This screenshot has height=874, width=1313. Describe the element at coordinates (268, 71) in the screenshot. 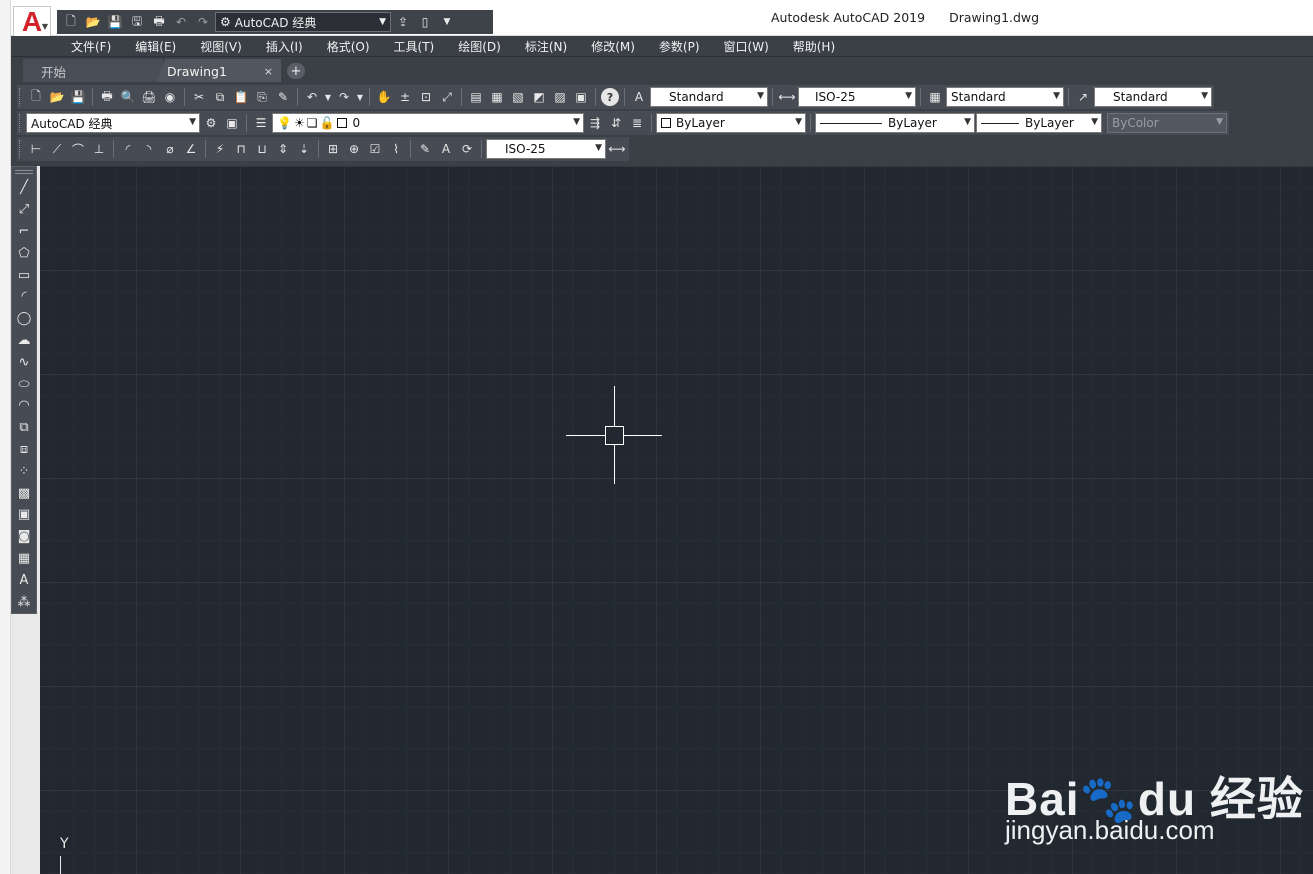

I see `close-icon: ×` at that location.